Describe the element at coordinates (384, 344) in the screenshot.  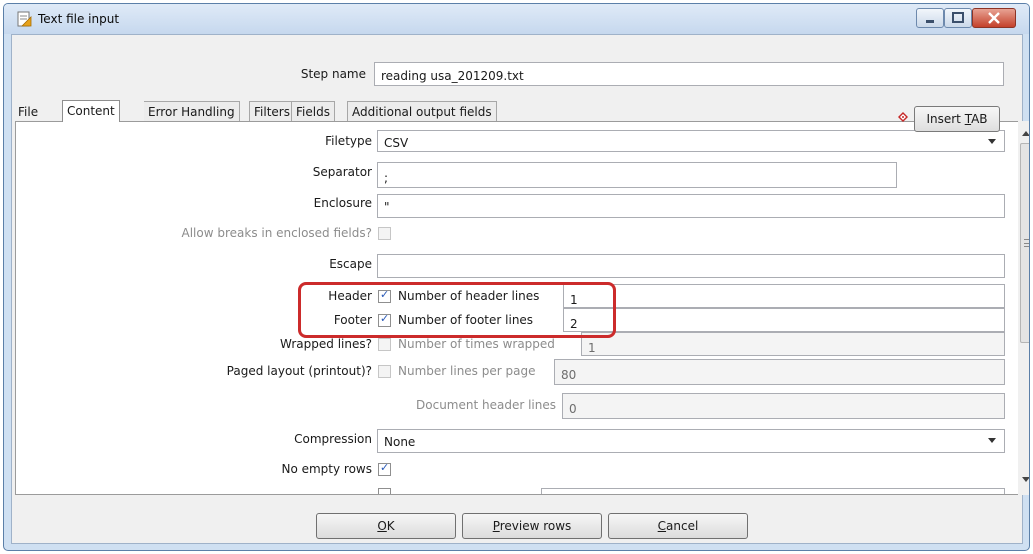
I see `wrapped-lines-checkbox` at that location.